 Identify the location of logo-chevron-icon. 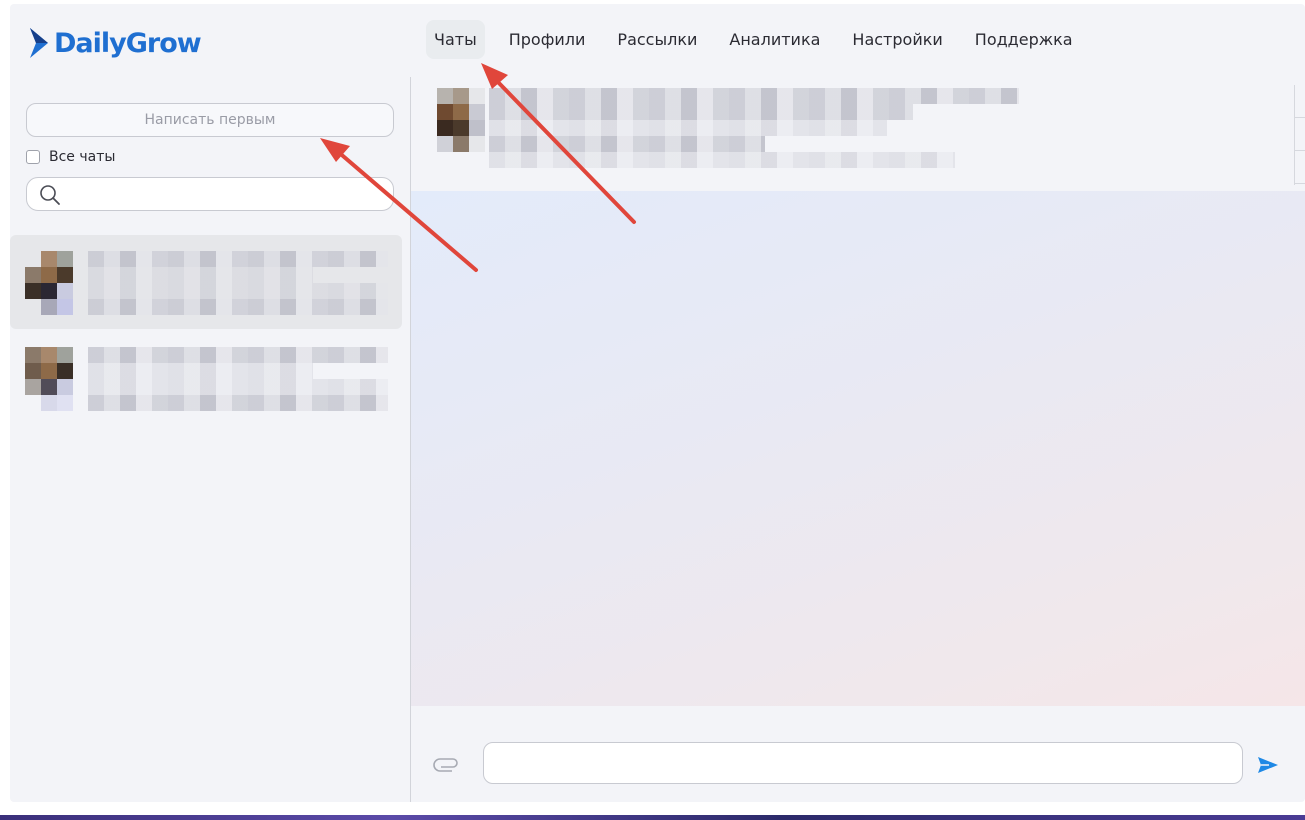
(39, 43).